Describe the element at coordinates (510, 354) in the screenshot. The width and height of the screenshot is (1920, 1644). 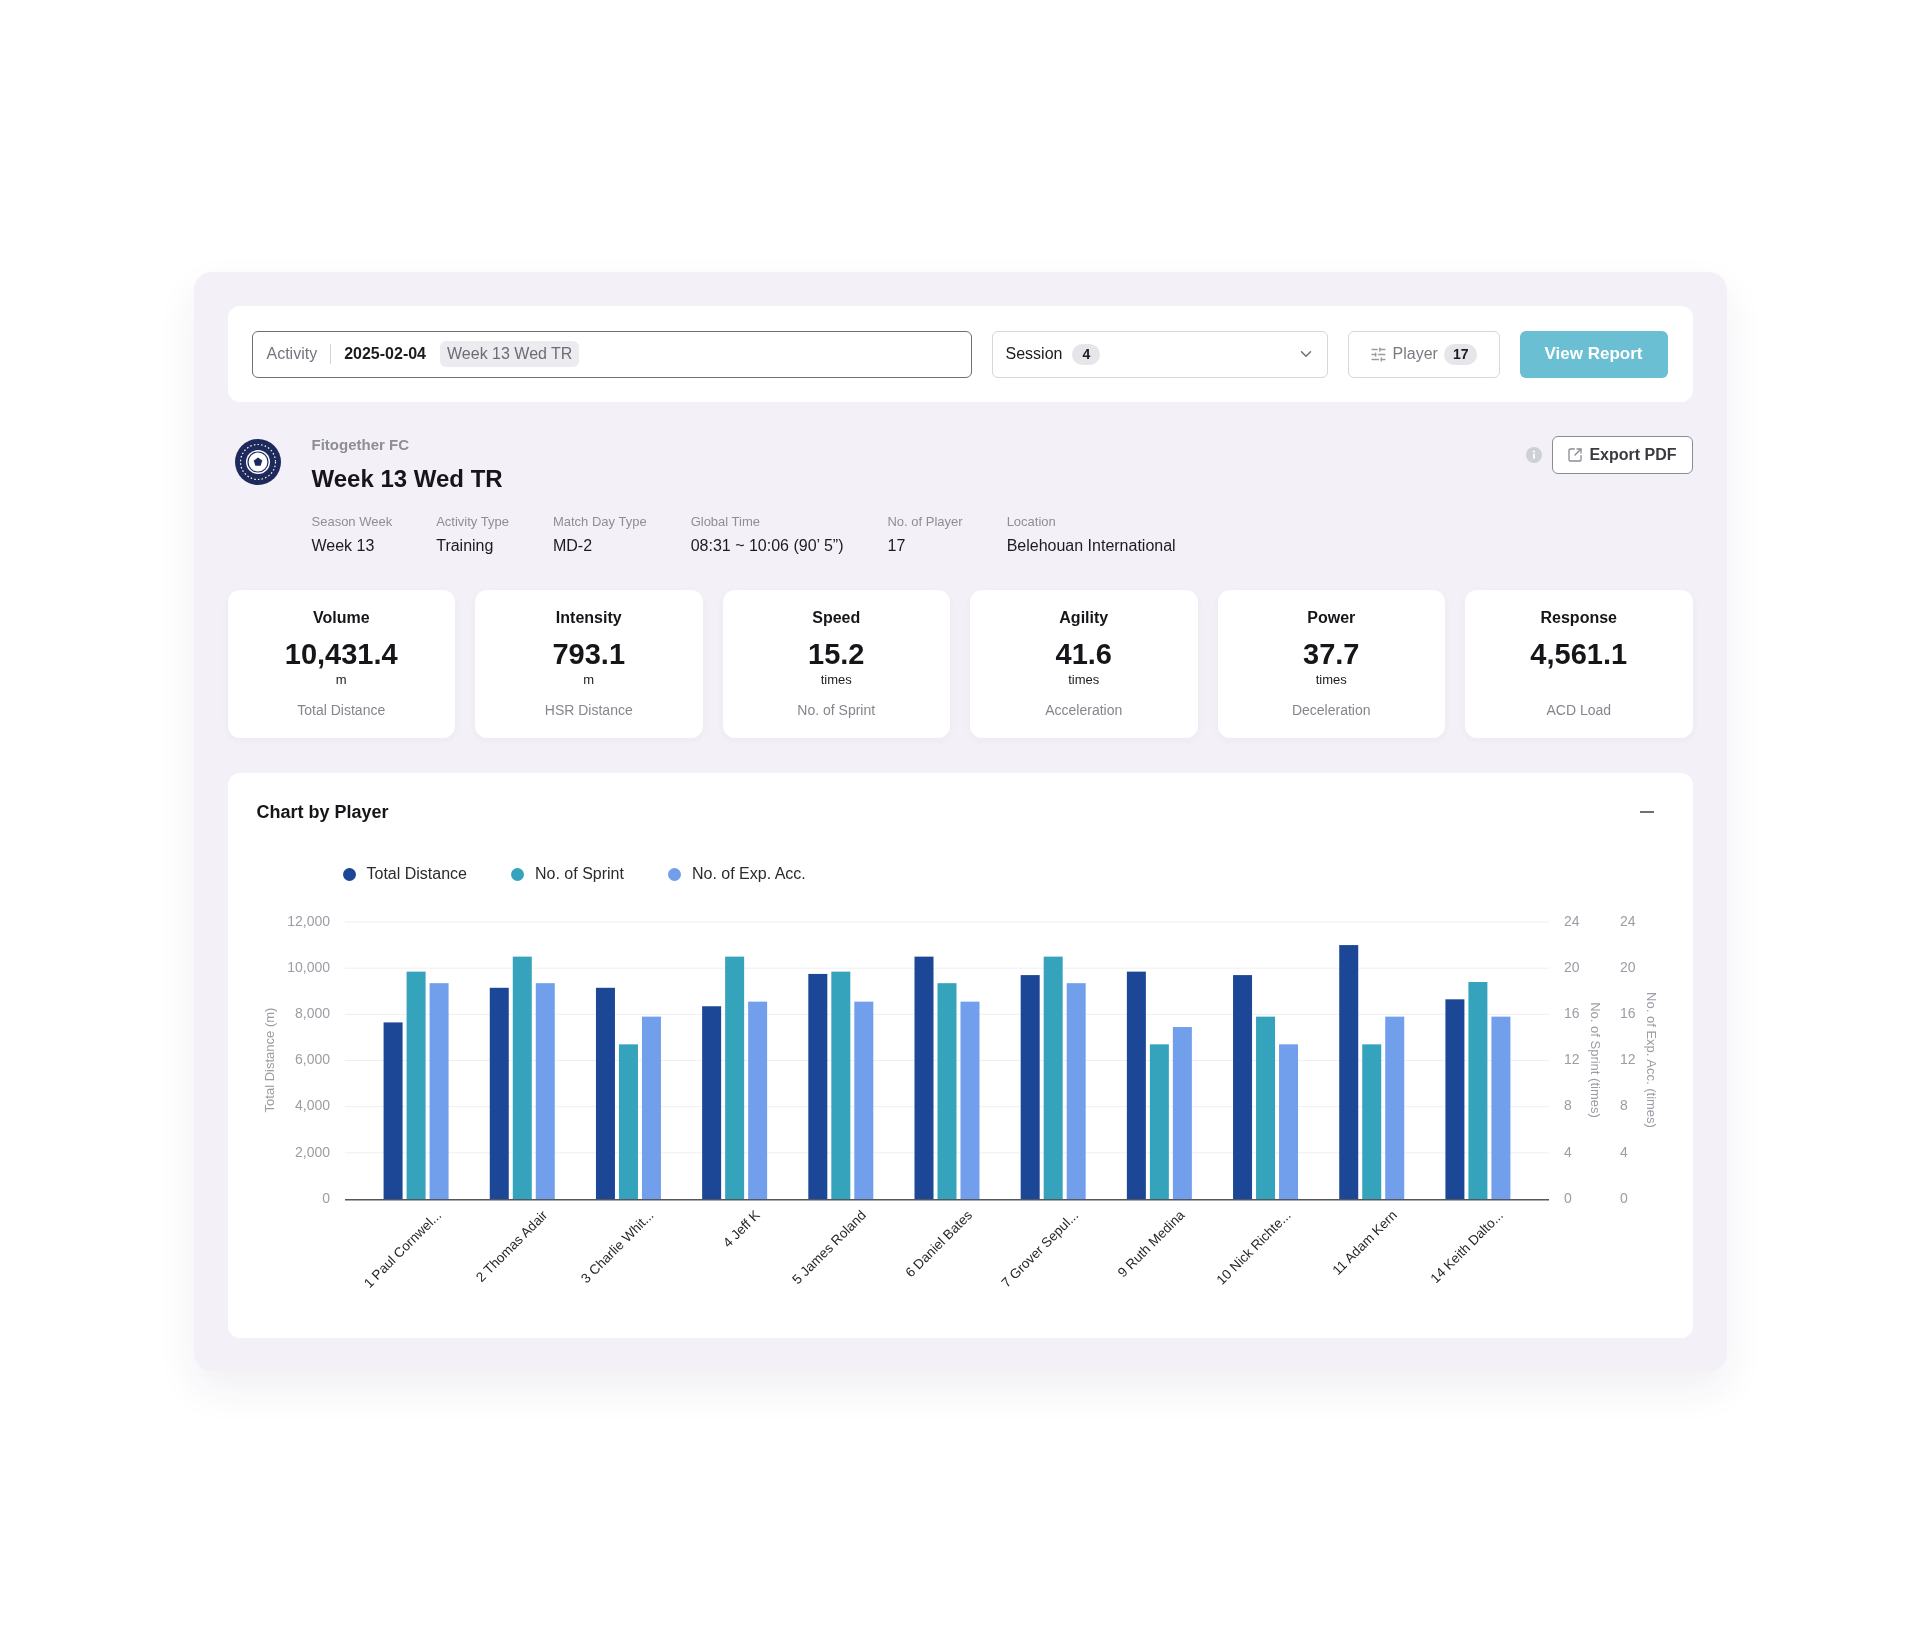
I see `activity-chip: Week 13 Wed TR` at that location.